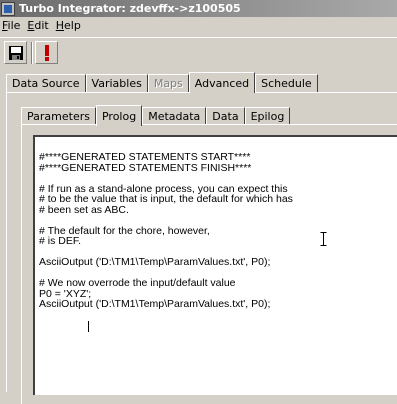  I want to click on tab-data-label: Data, so click(225, 116).